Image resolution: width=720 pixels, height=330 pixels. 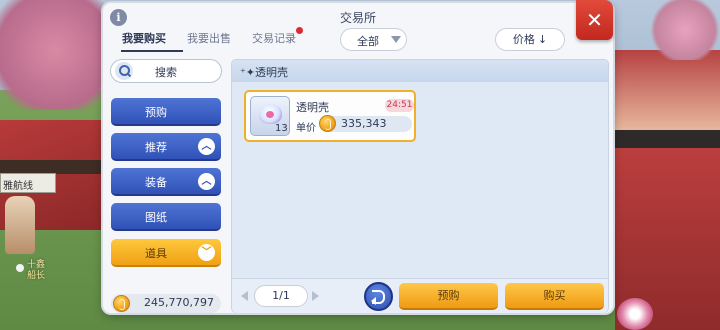 I want to click on page-next-icon, so click(x=315, y=296).